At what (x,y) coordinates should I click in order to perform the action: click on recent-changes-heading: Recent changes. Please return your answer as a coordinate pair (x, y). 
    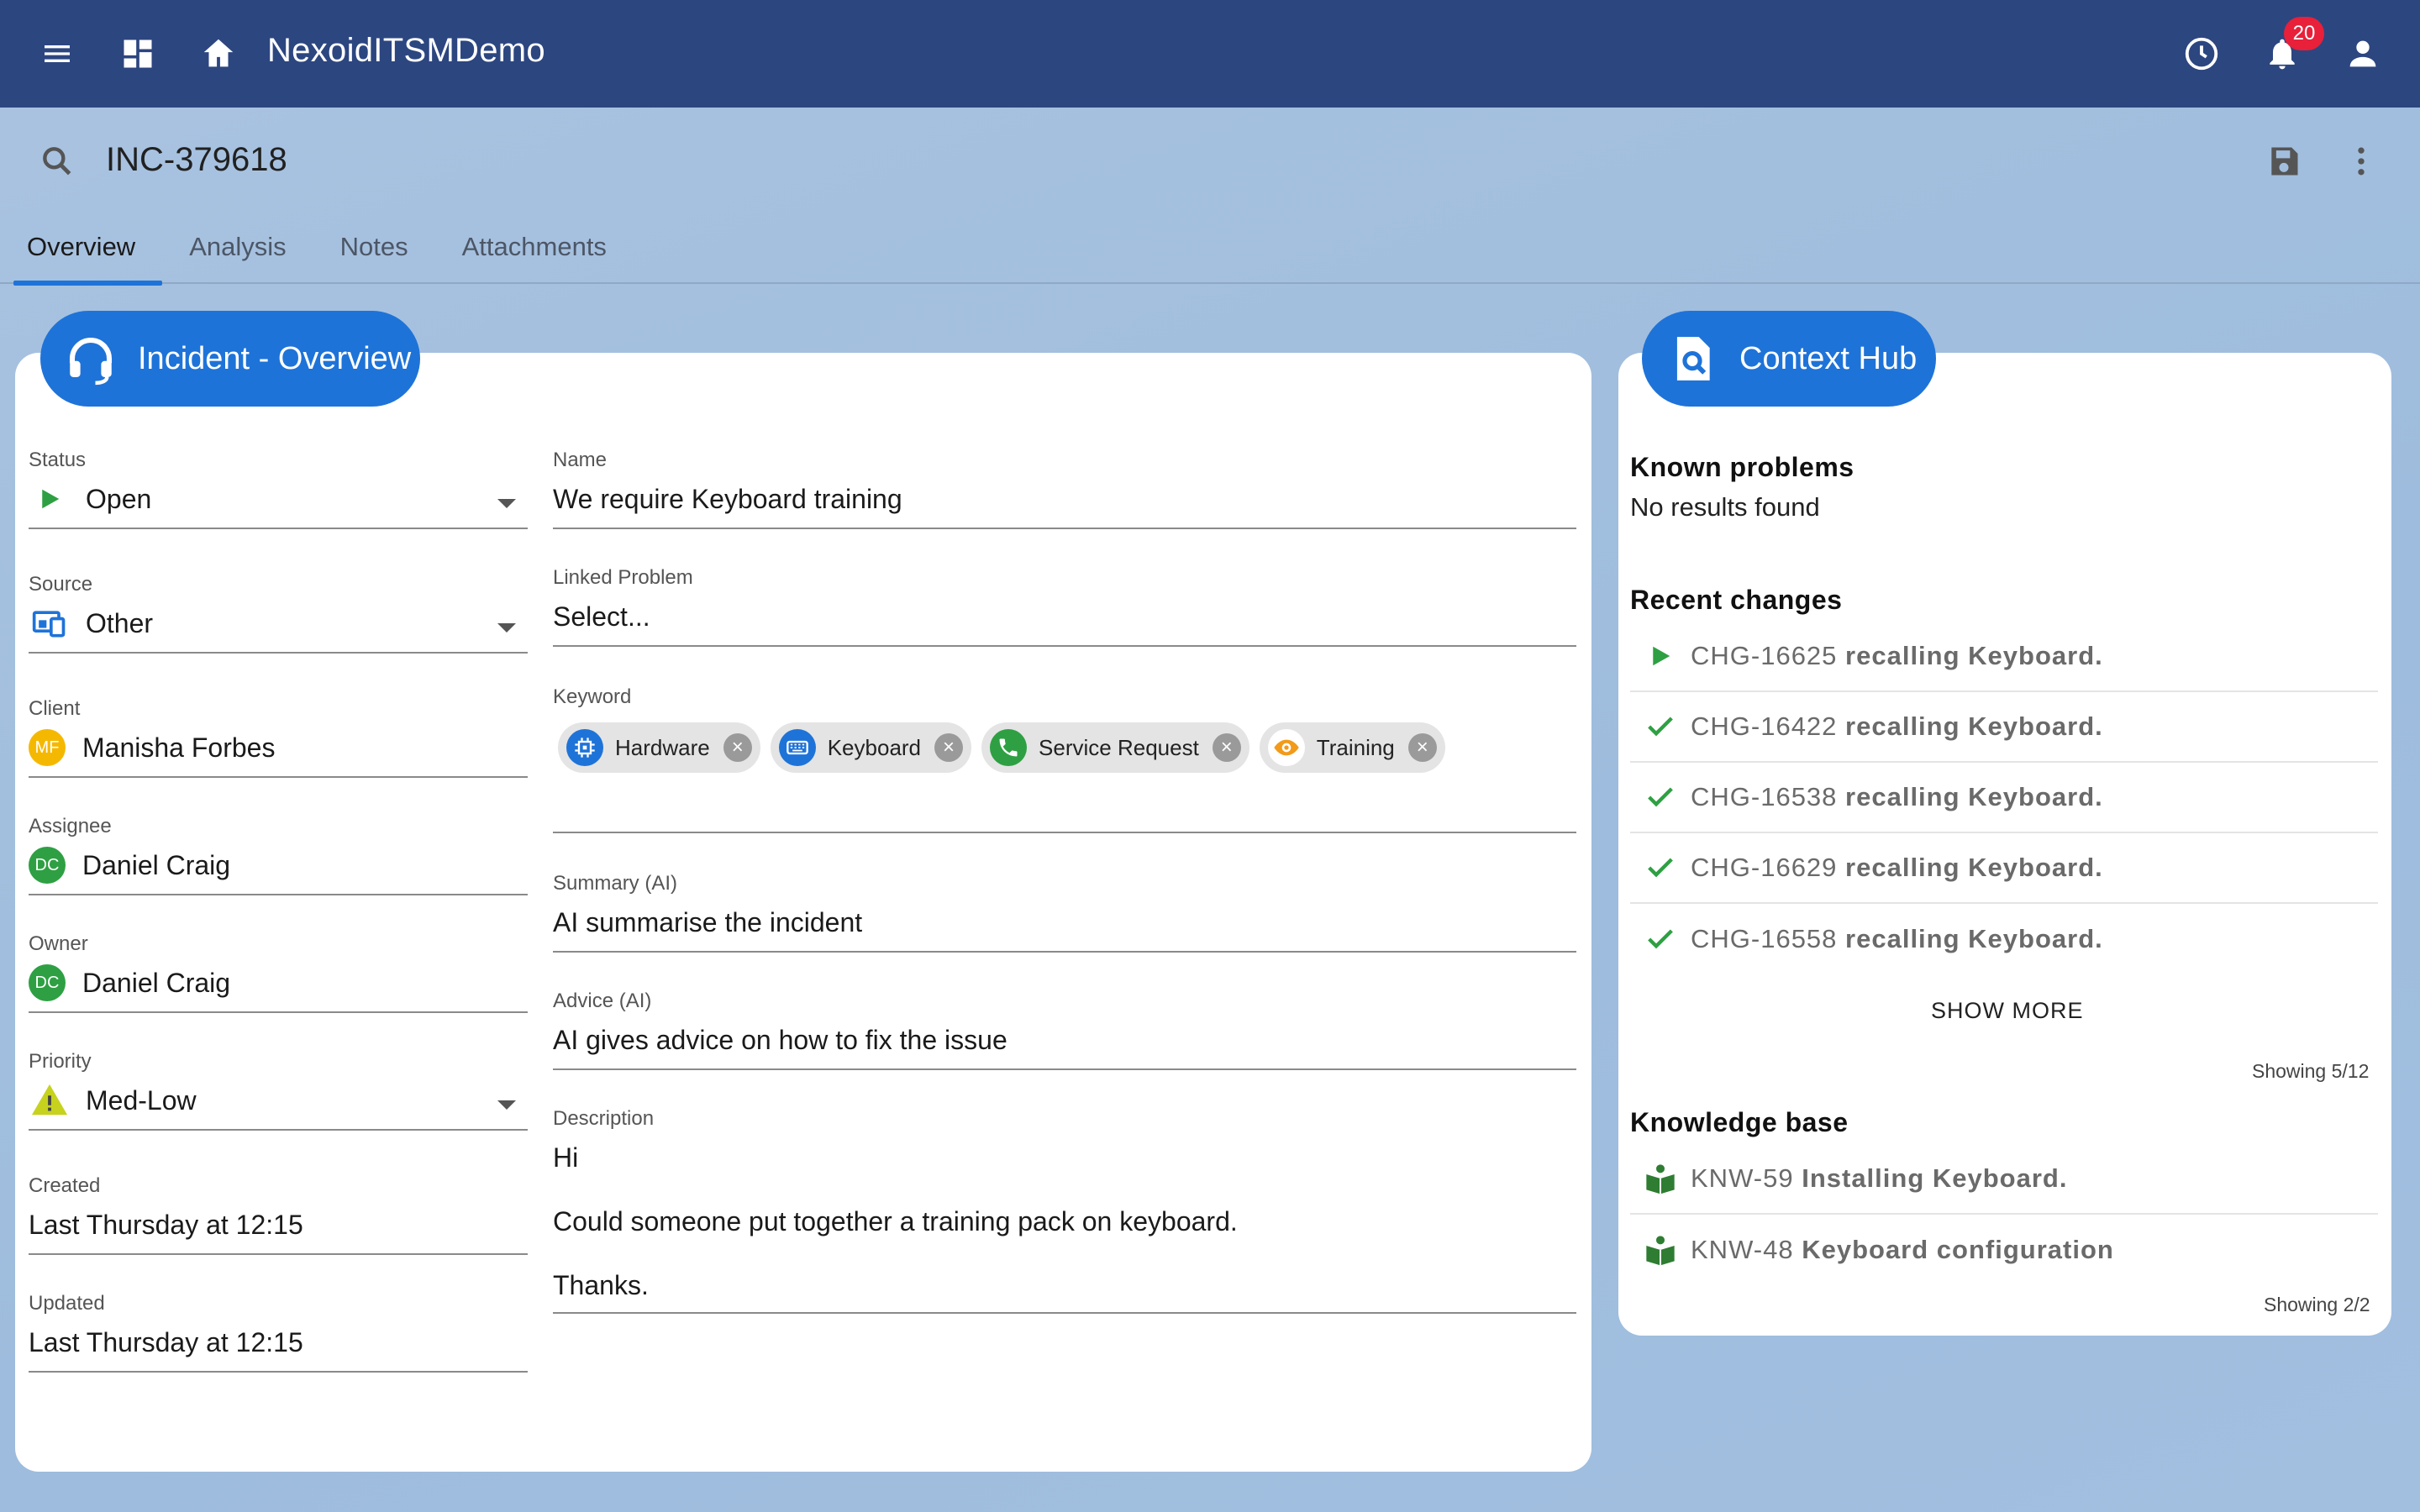
    Looking at the image, I should click on (1737, 600).